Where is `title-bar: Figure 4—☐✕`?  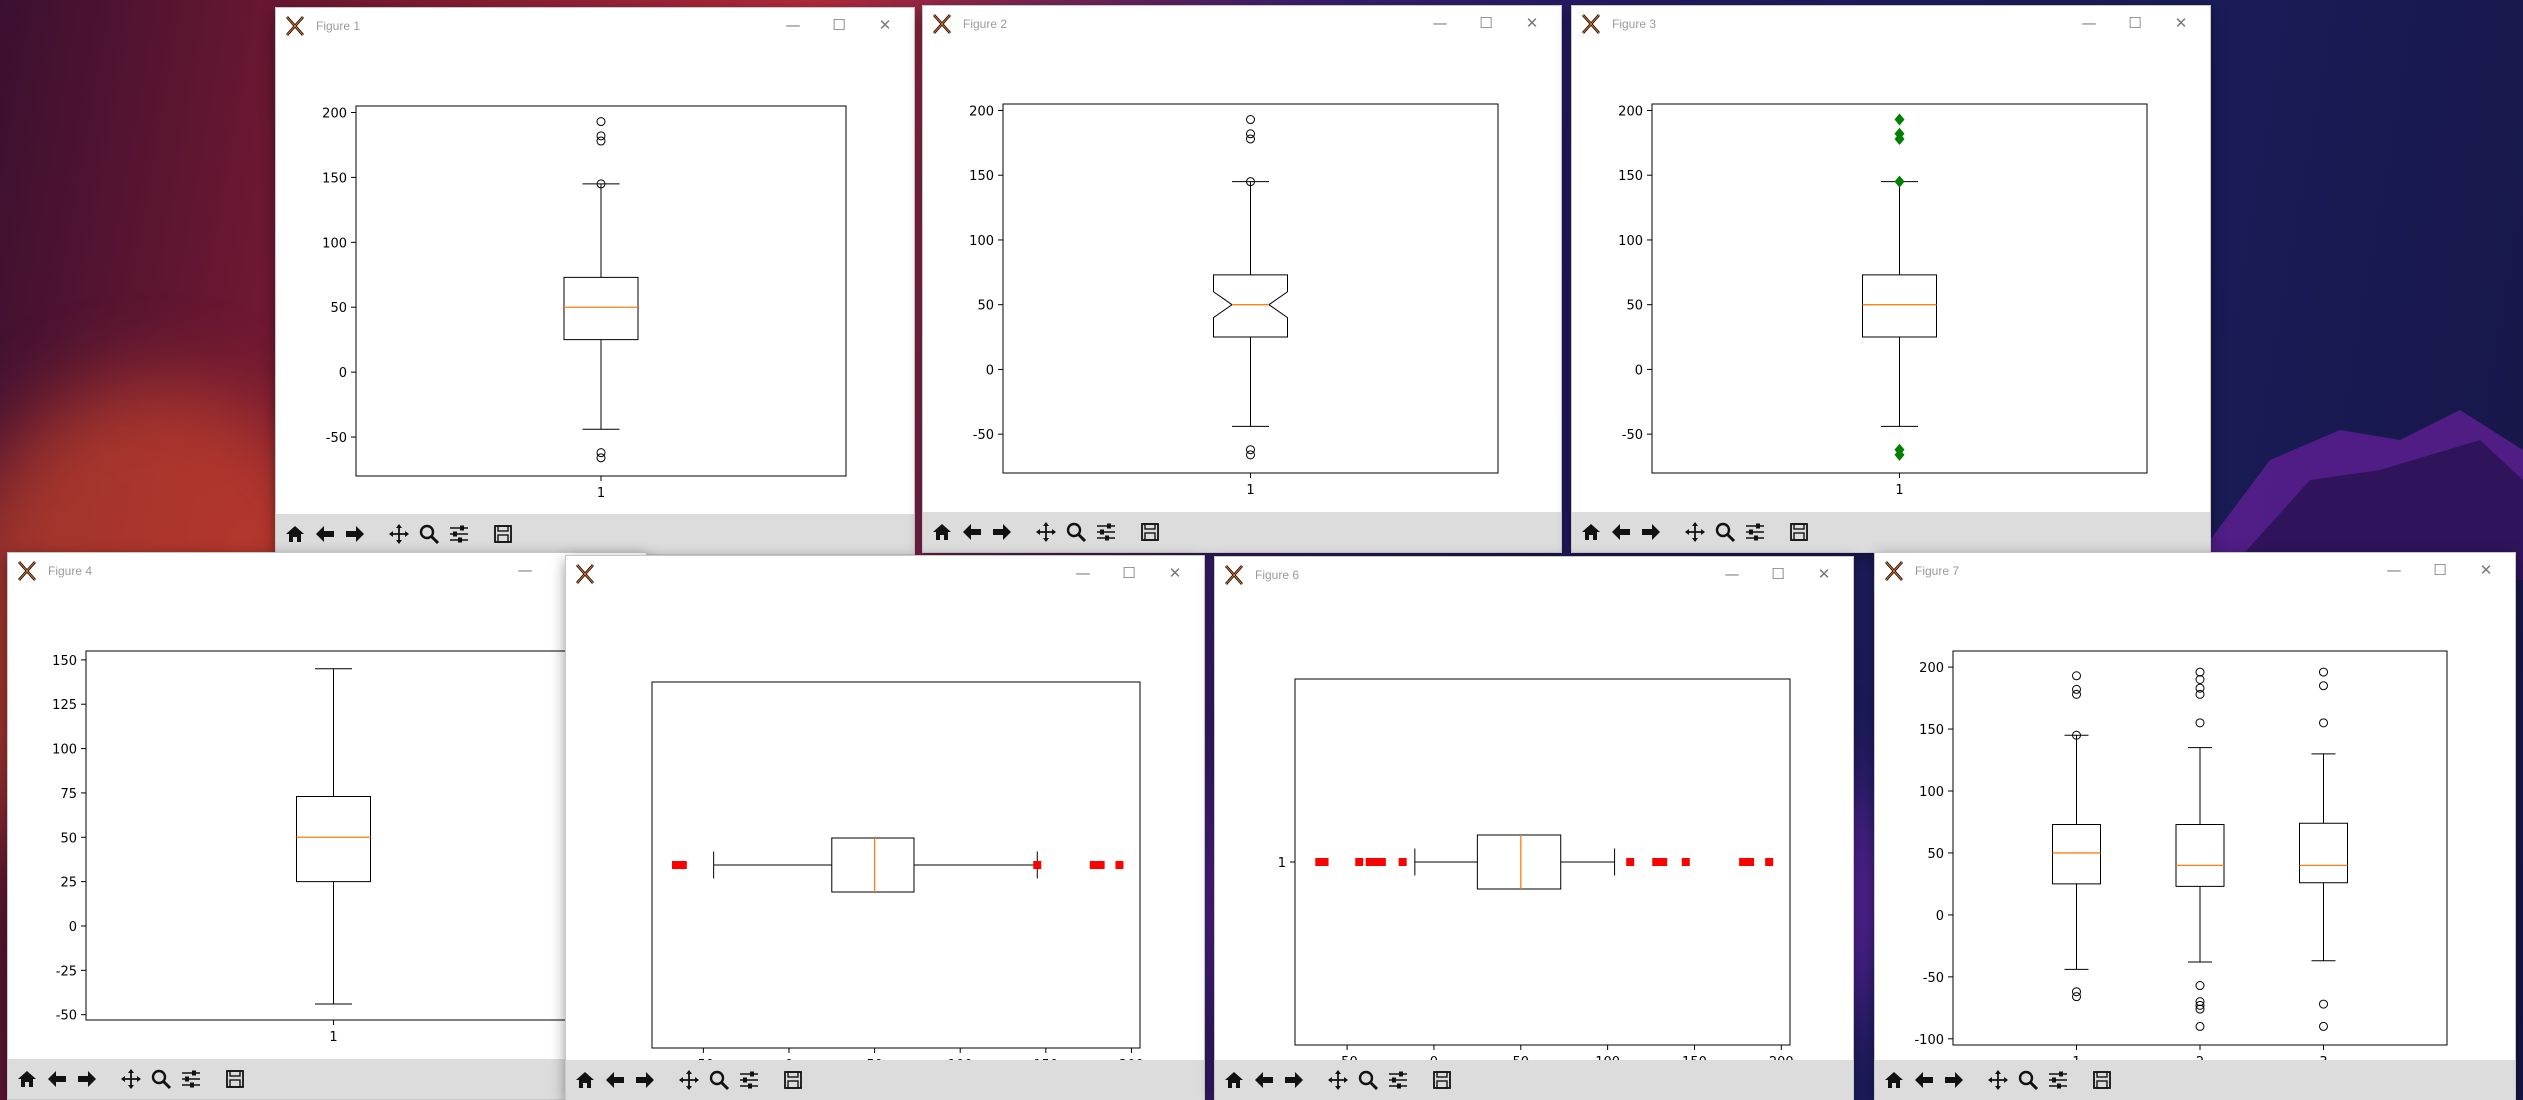 title-bar: Figure 4—☐✕ is located at coordinates (327, 571).